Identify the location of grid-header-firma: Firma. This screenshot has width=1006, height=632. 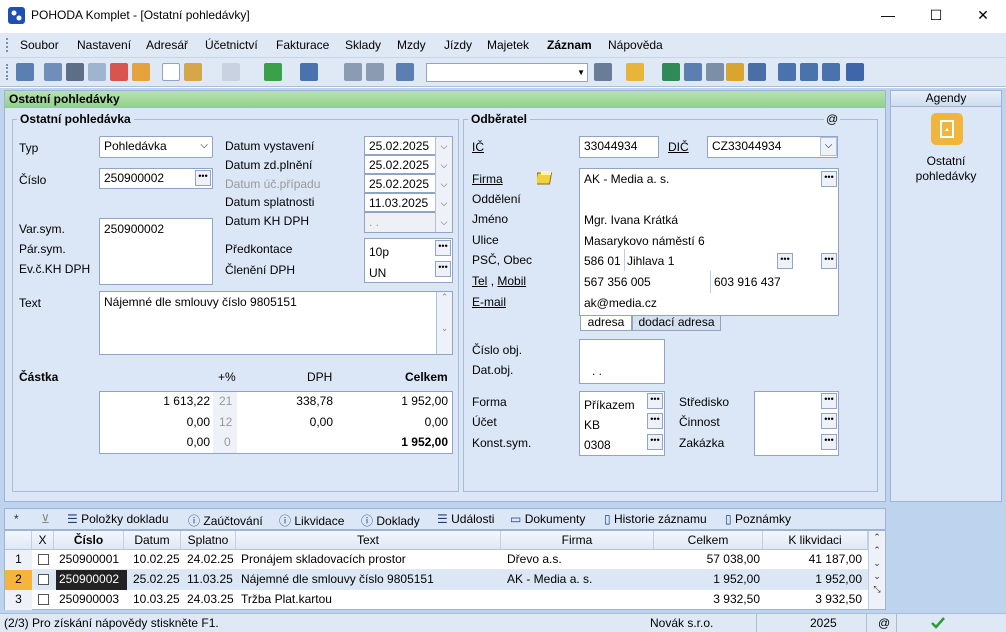
(577, 540).